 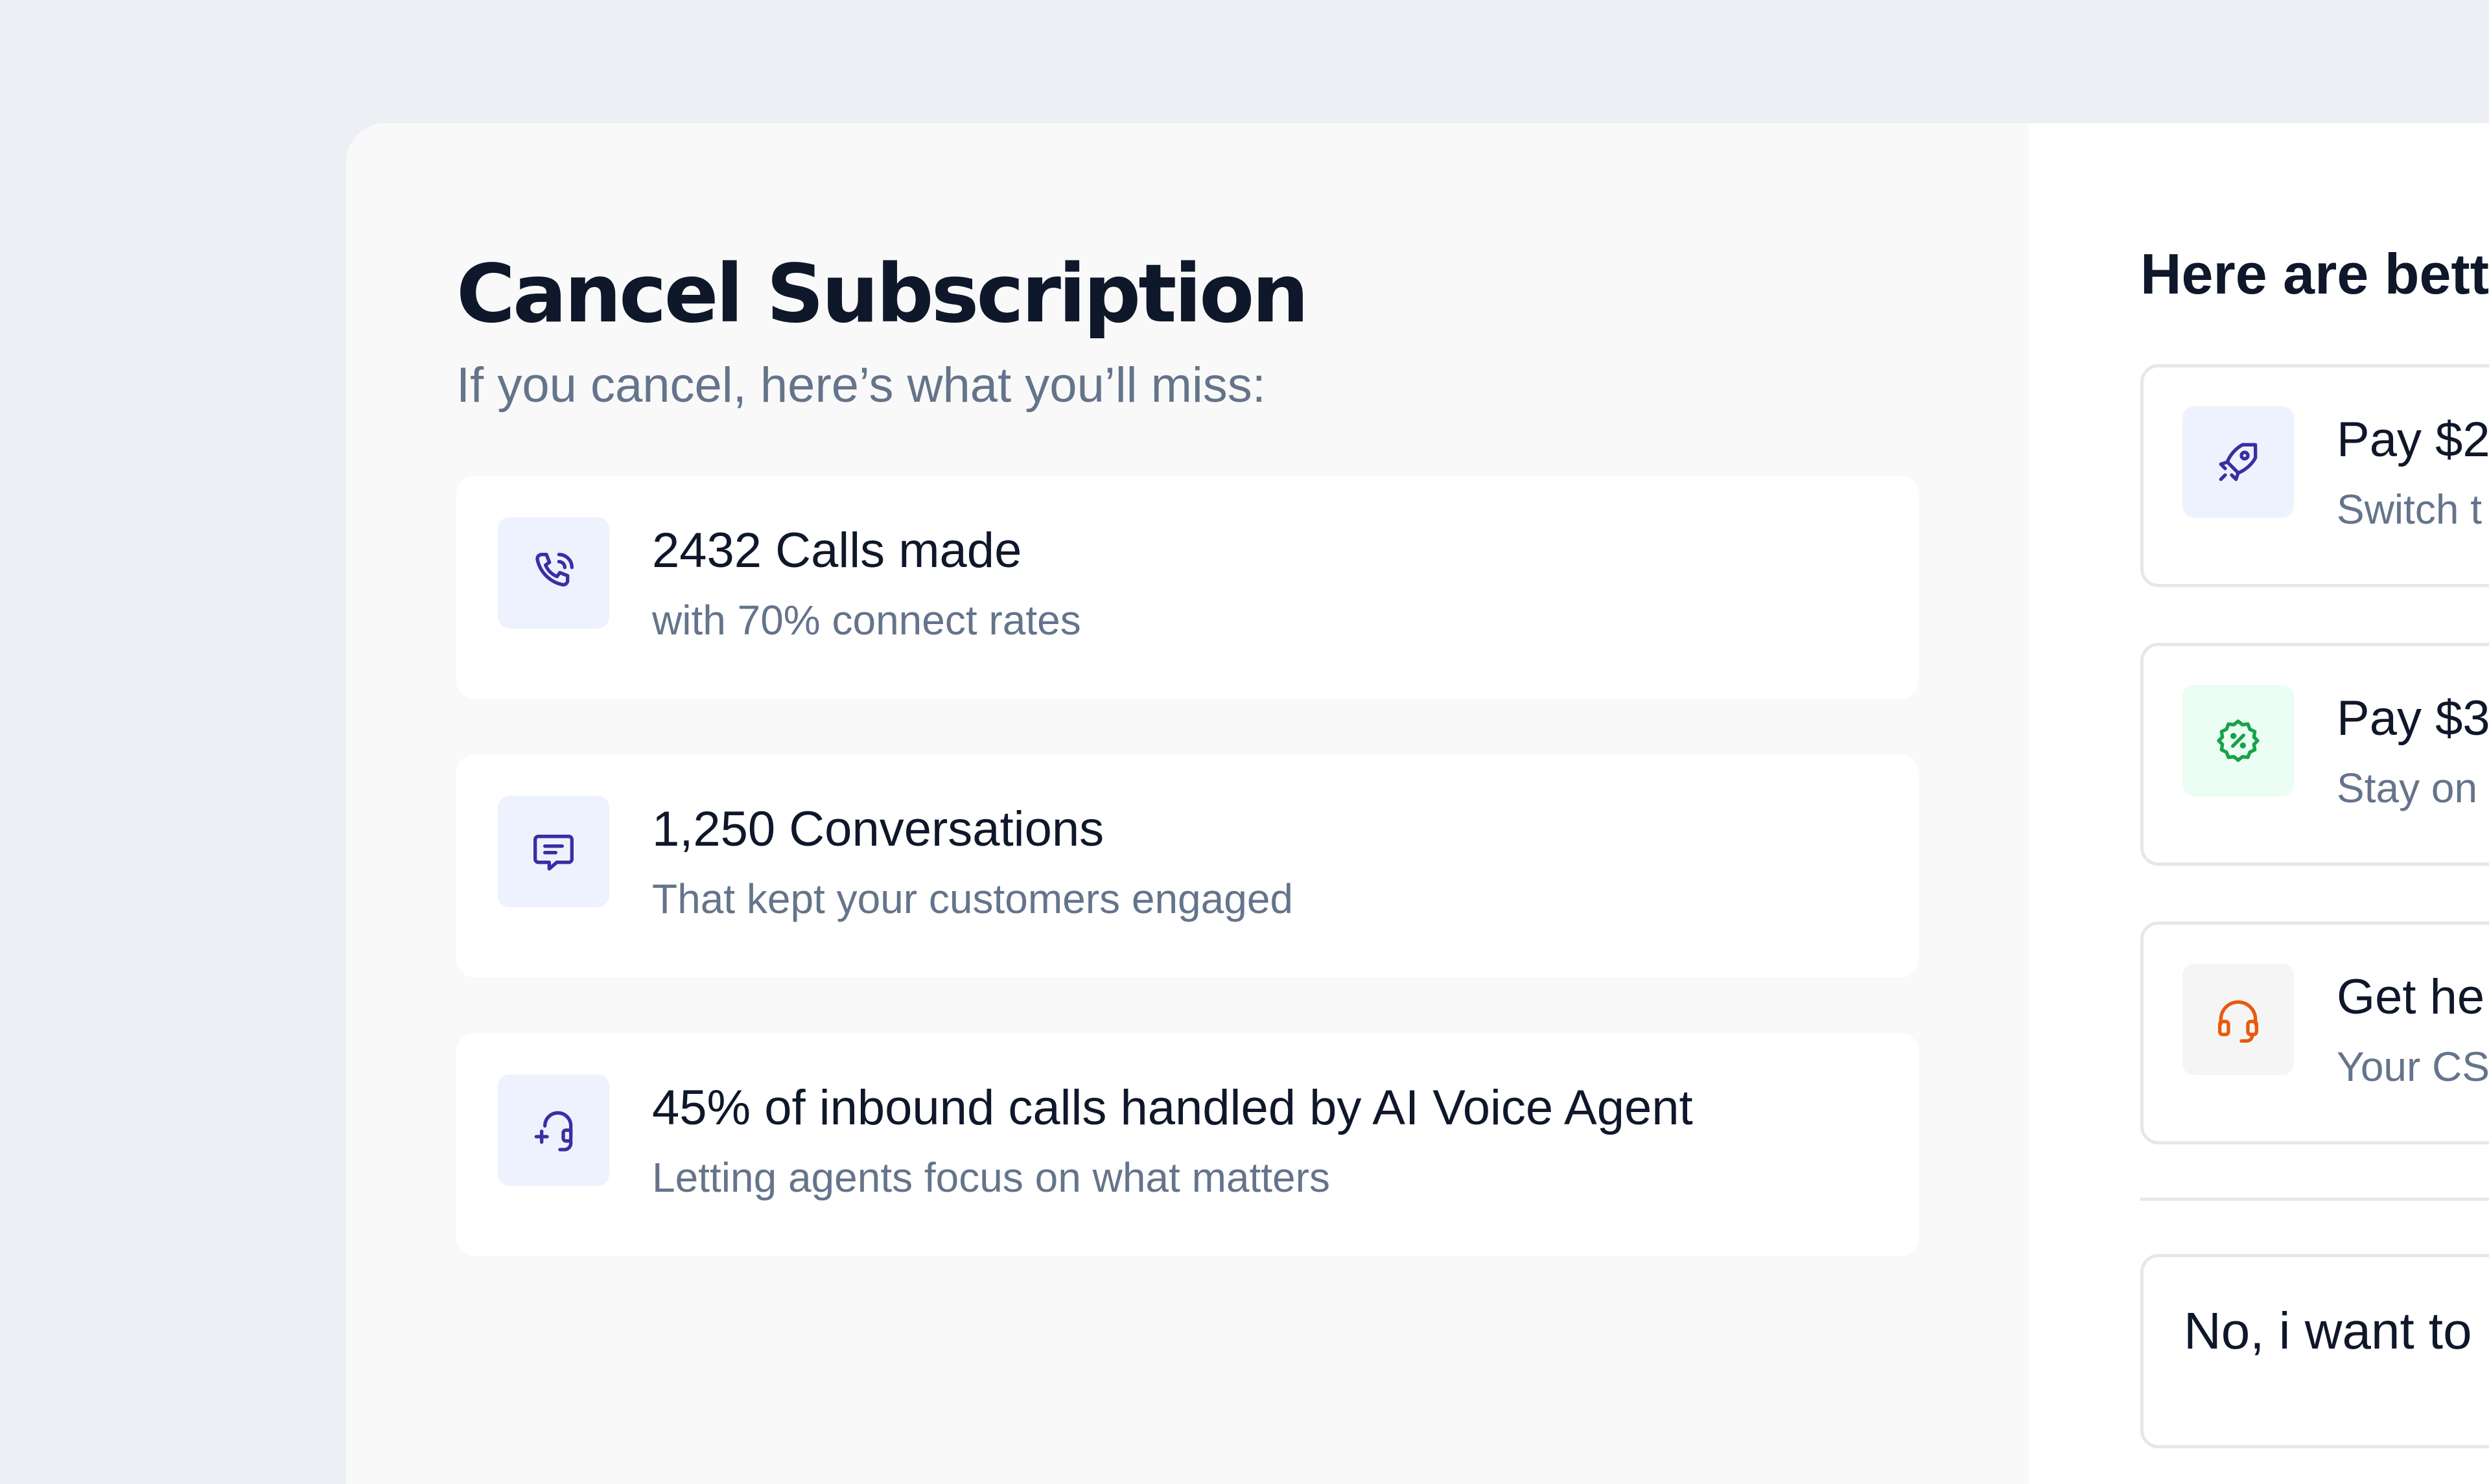 What do you see at coordinates (2314, 1199) in the screenshot?
I see `divider` at bounding box center [2314, 1199].